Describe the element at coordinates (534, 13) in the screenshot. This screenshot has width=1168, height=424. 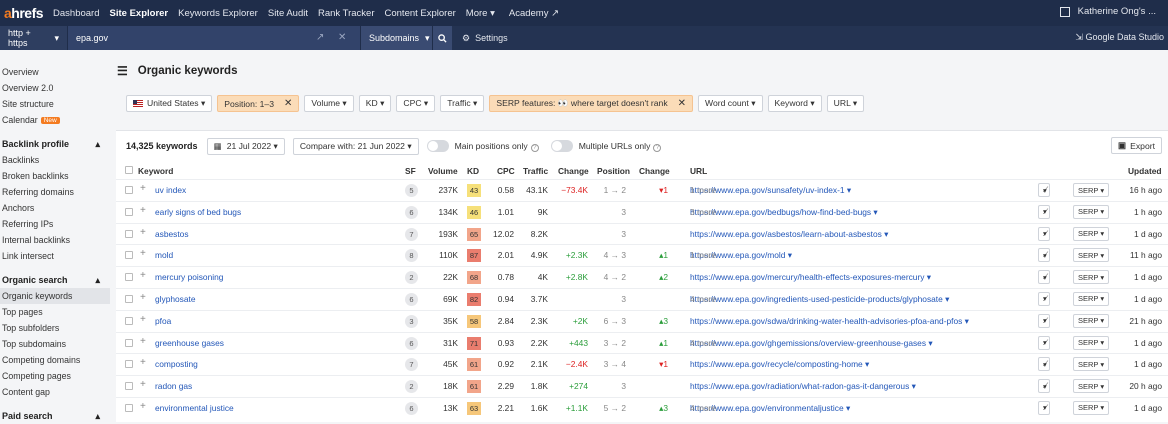
I see `nav-academy: Academy ↗` at that location.